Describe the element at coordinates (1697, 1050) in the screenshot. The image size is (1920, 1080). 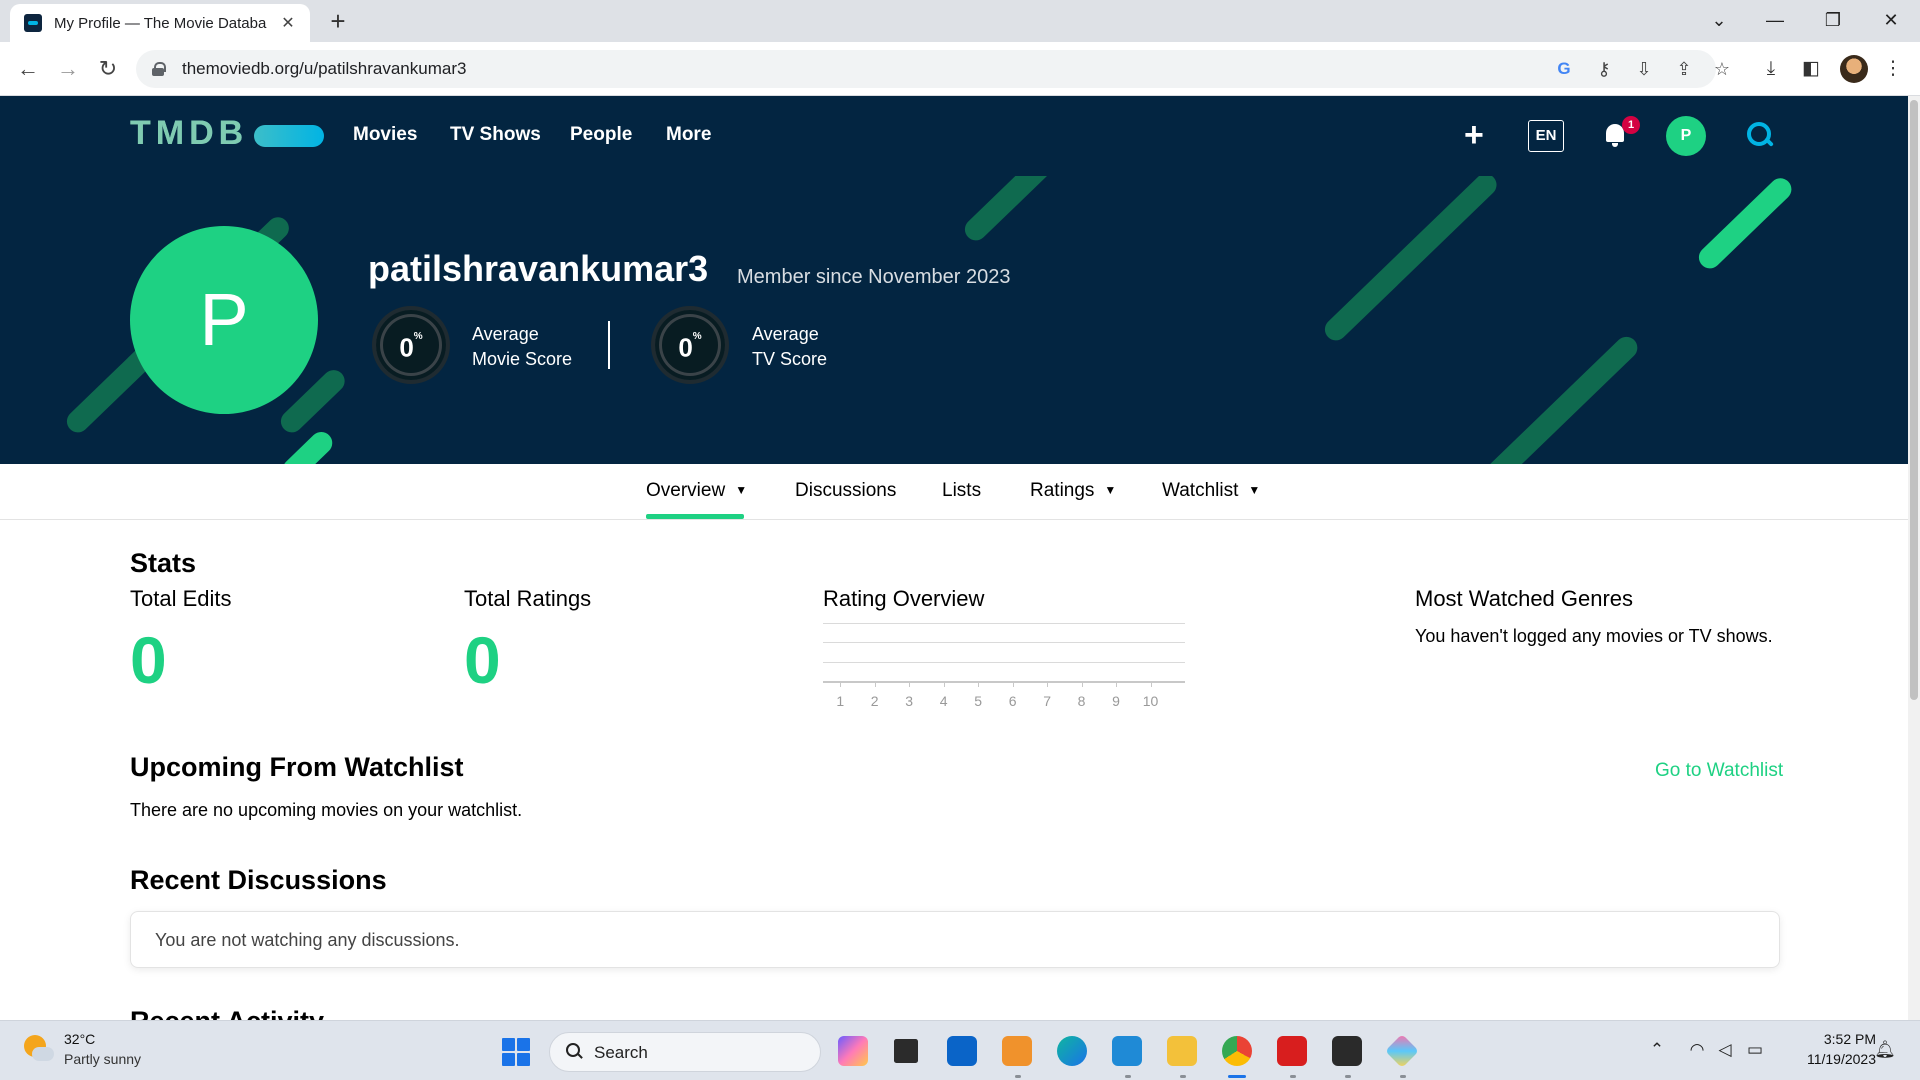
I see `wifi-icon: ◠` at that location.